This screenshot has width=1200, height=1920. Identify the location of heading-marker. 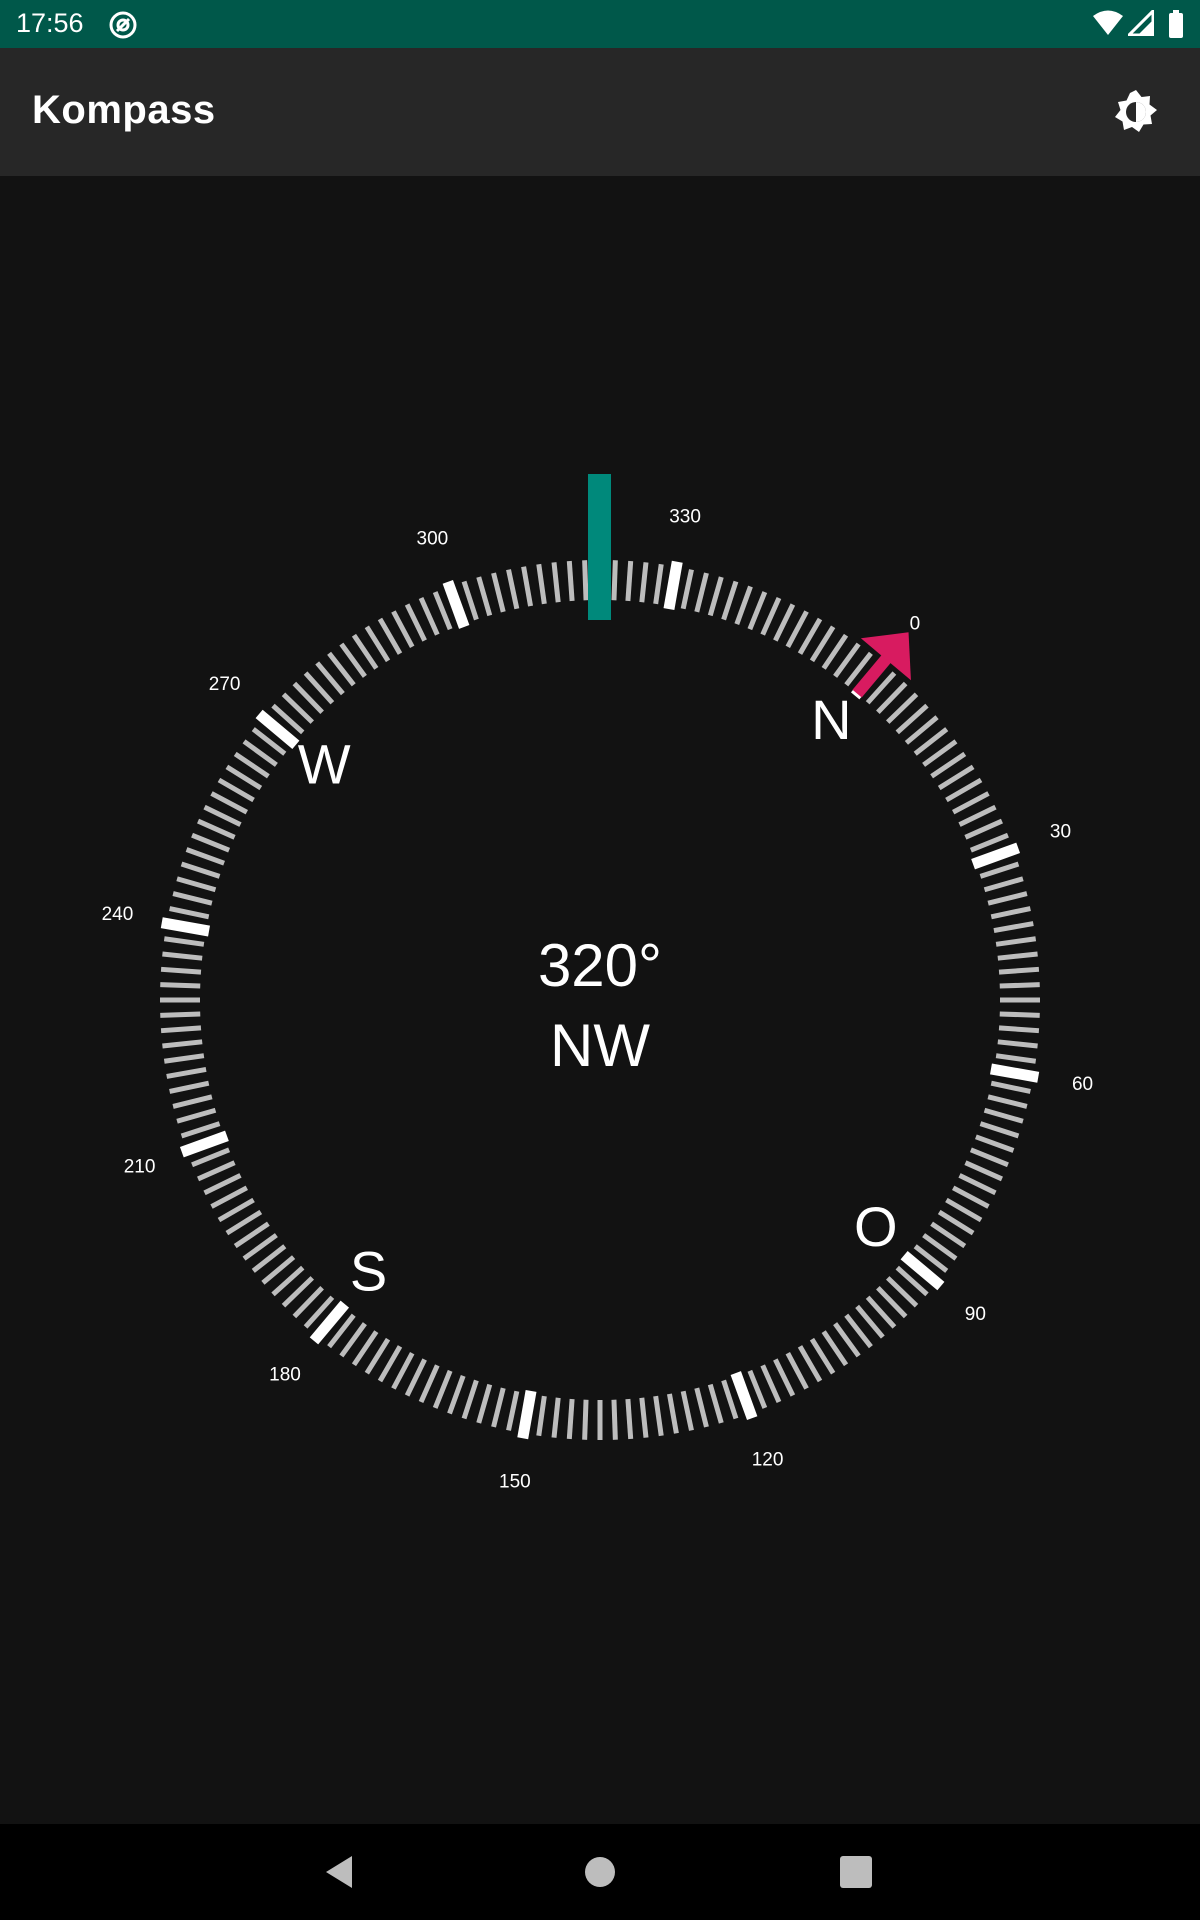
(599, 547).